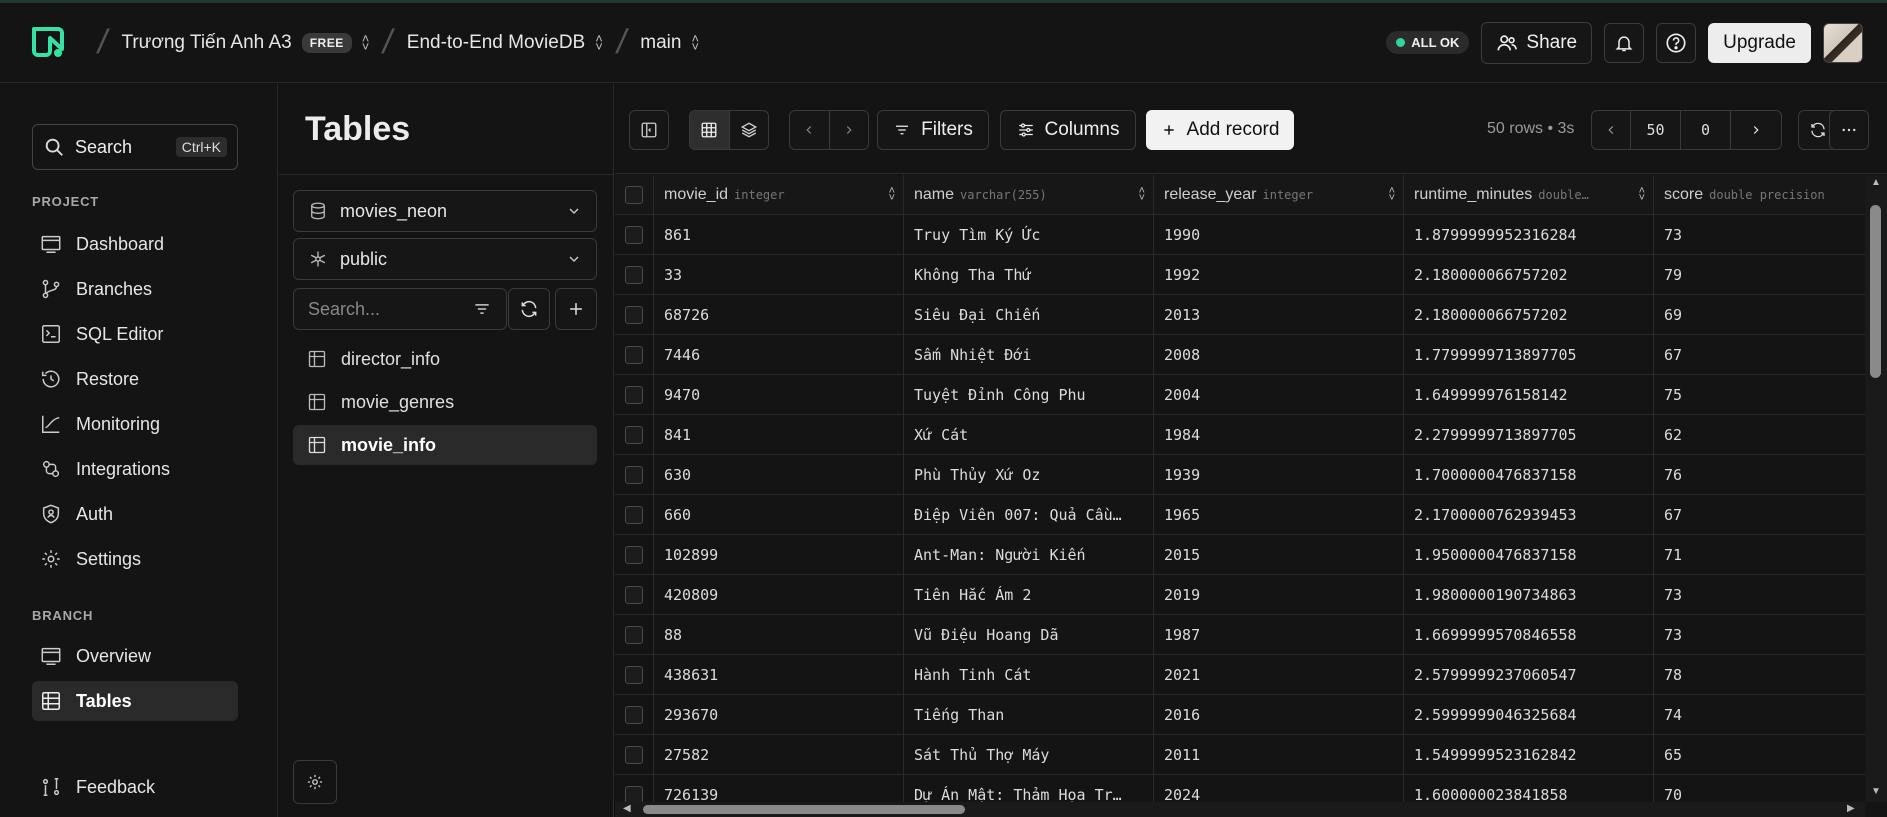 This screenshot has height=817, width=1887. Describe the element at coordinates (1279, 314) in the screenshot. I see `table-cell: 2013` at that location.